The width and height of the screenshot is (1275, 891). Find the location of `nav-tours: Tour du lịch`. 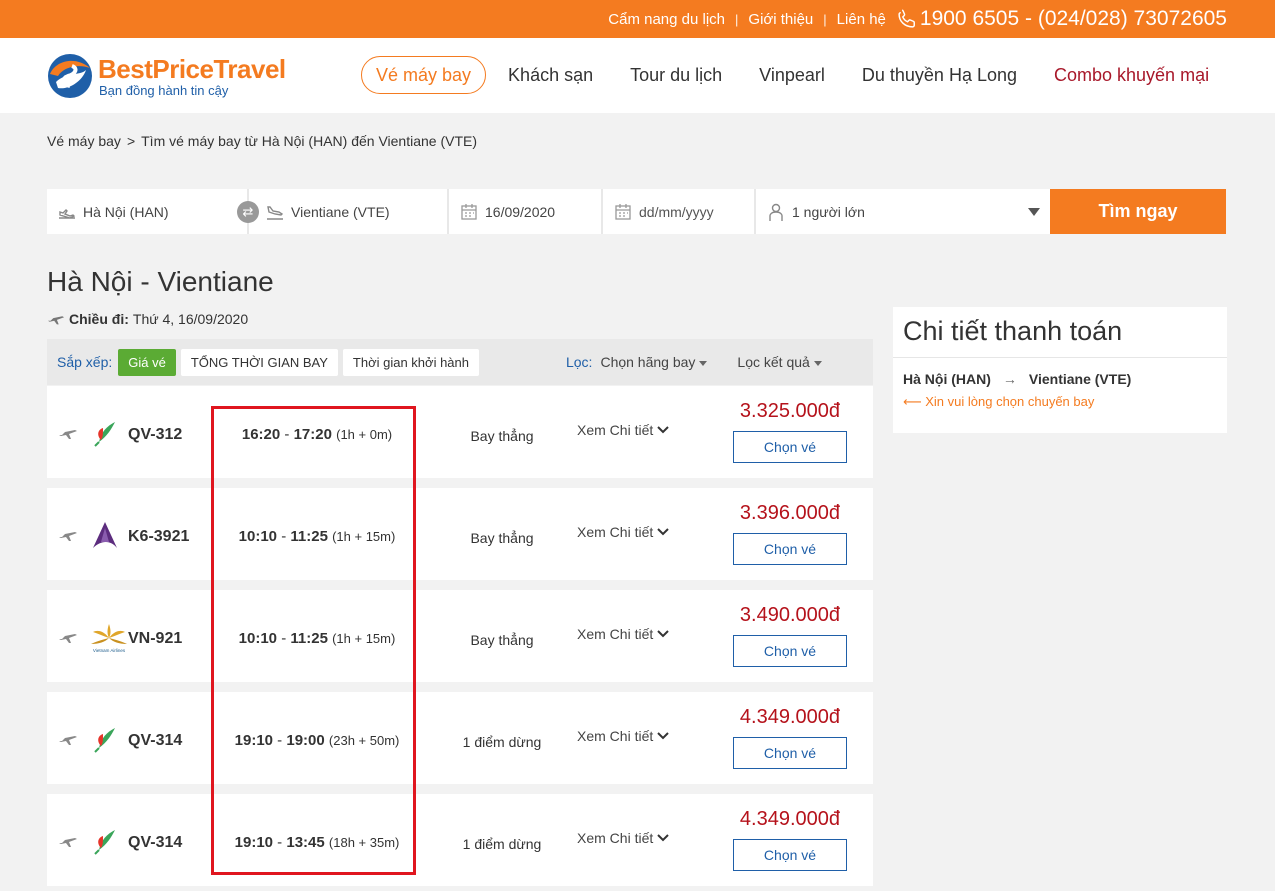

nav-tours: Tour du lịch is located at coordinates (676, 75).